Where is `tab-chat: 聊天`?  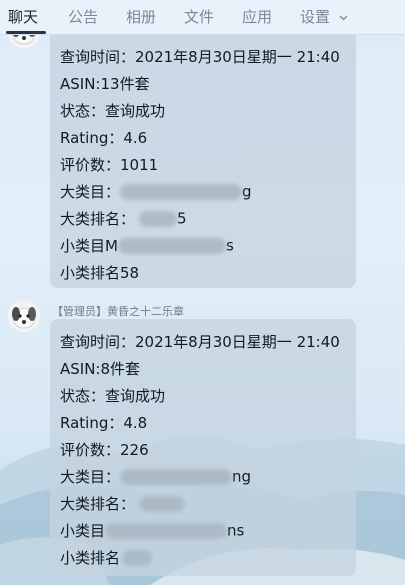 tab-chat: 聊天 is located at coordinates (23, 16).